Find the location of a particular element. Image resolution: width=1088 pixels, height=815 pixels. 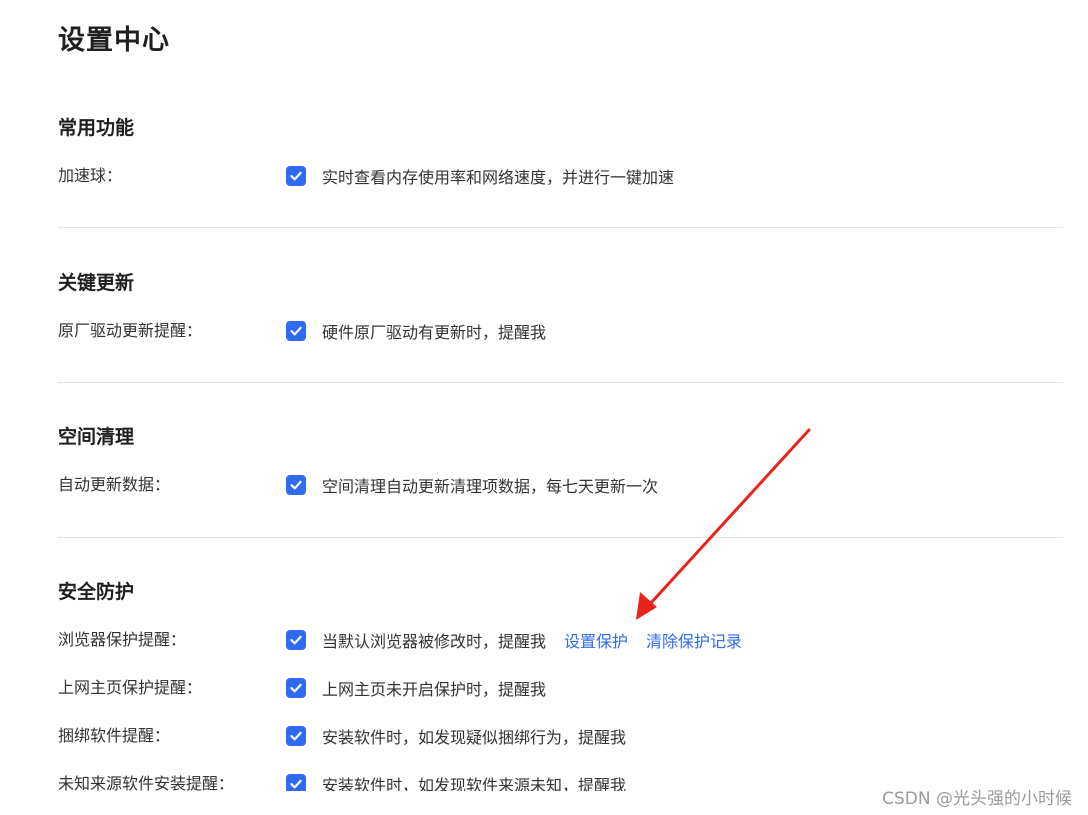

setting-label: 浏览器保护提醒： is located at coordinates (122, 639).